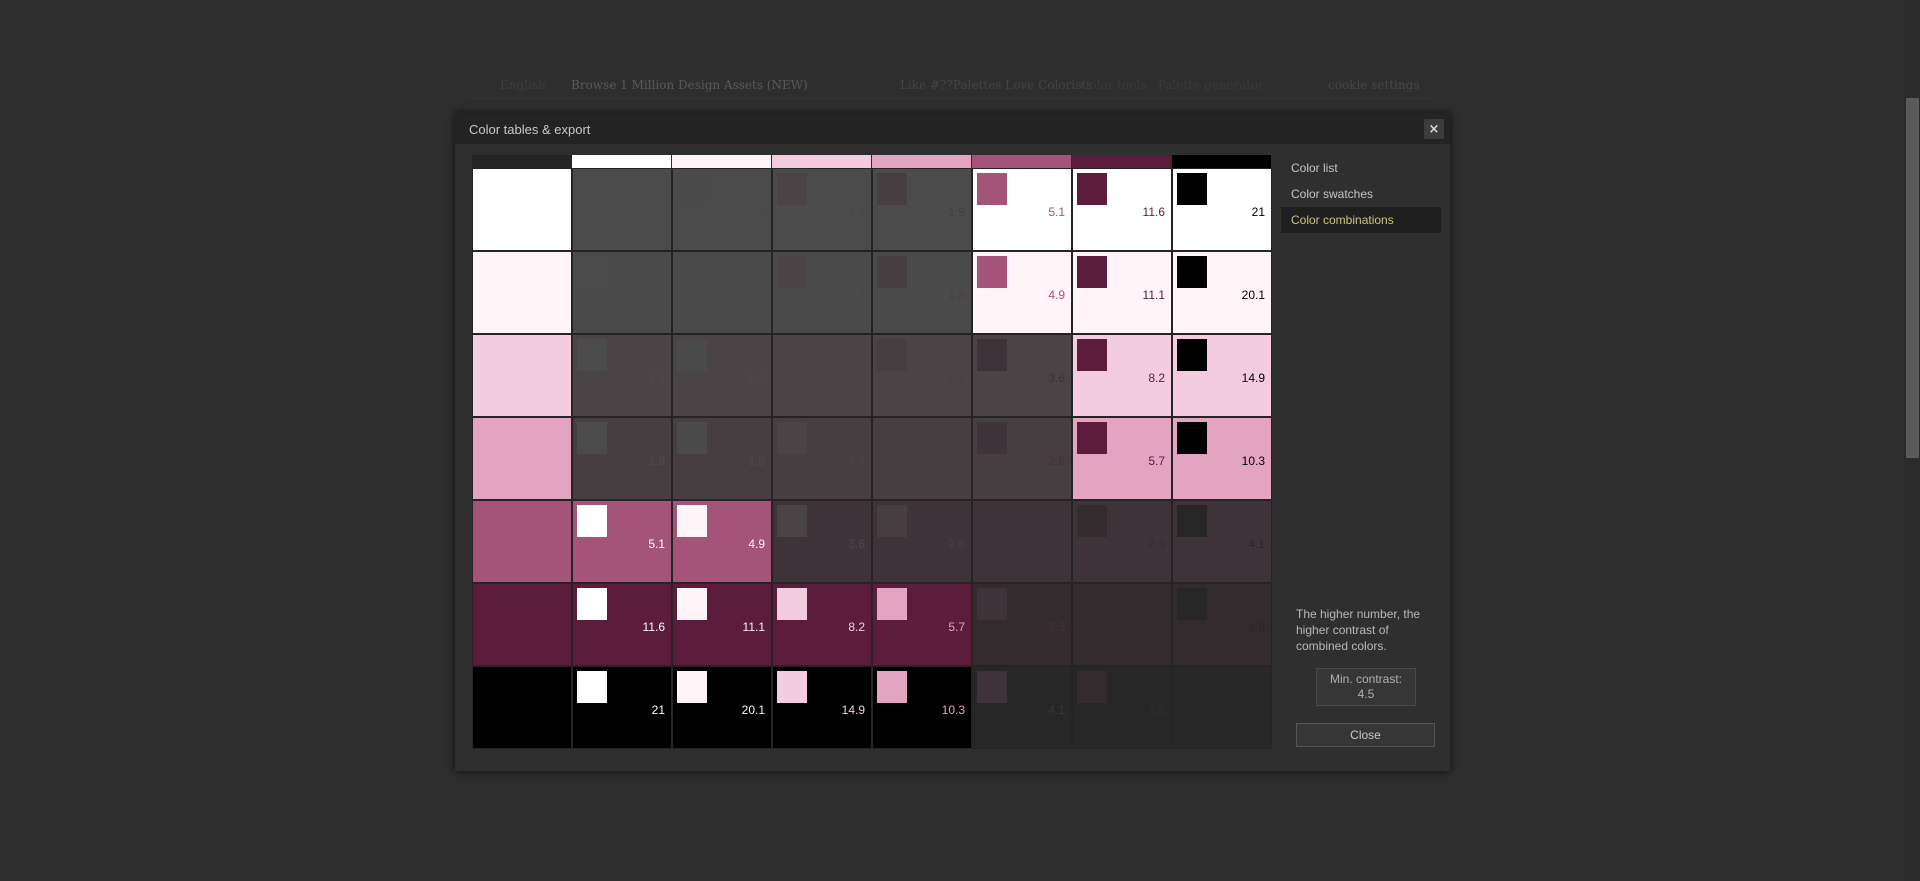 The width and height of the screenshot is (1920, 881). Describe the element at coordinates (1361, 168) in the screenshot. I see `menu-item-color-list: Color list` at that location.